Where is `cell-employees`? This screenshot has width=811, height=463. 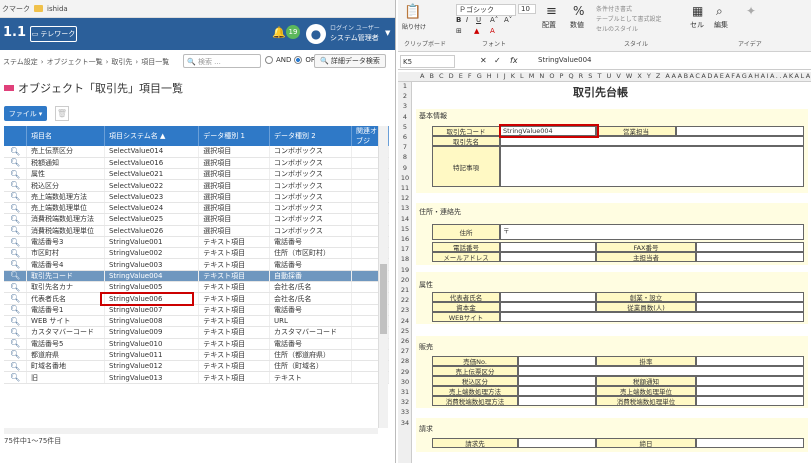 cell-employees is located at coordinates (750, 307).